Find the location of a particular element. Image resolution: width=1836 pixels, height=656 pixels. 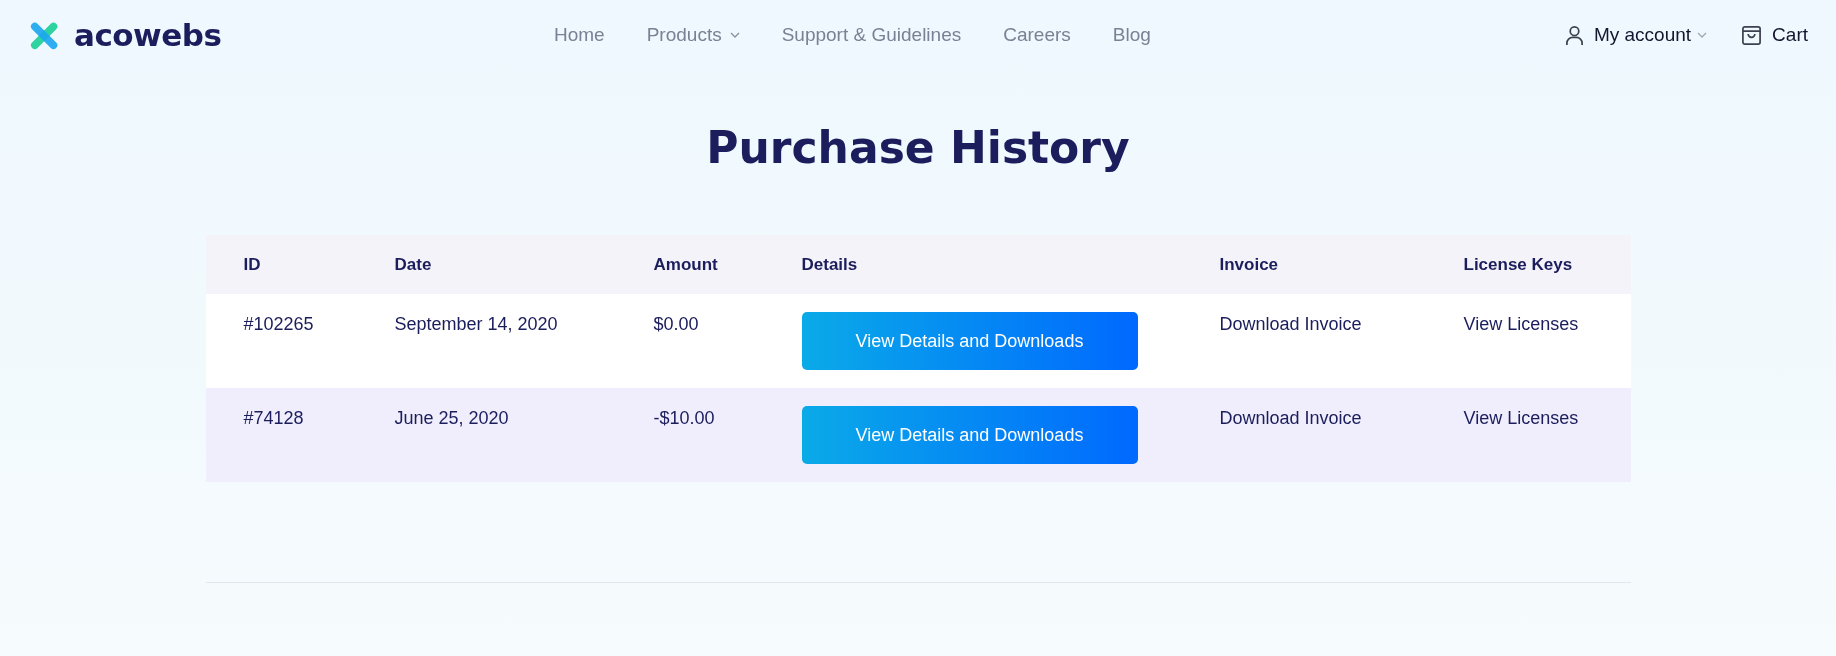

order-id: #74128 is located at coordinates (274, 418).